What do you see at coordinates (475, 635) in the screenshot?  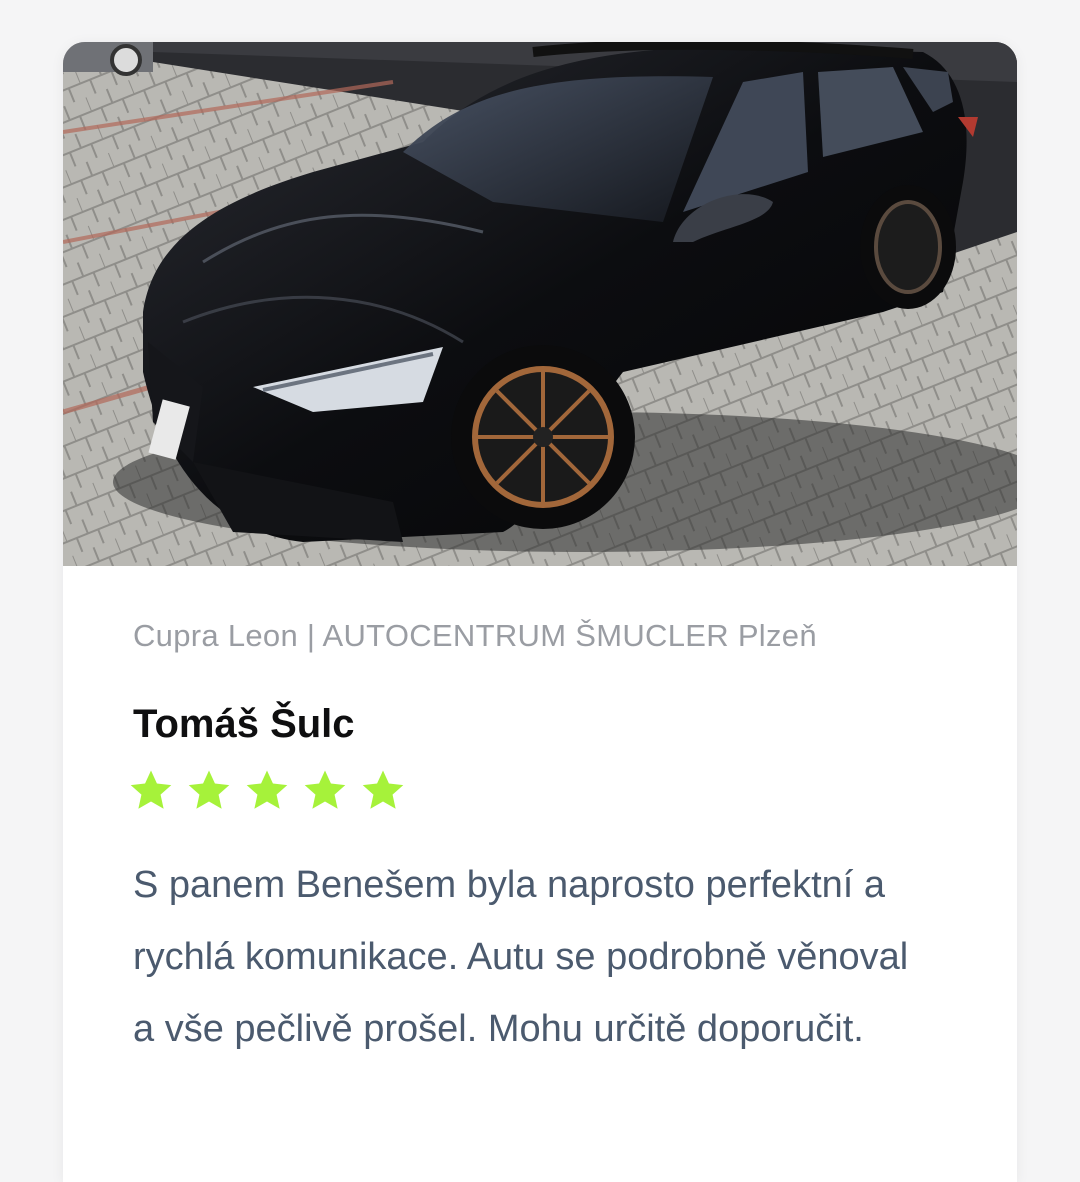 I see `car-and-dealer: Cupra Leon | AUTOCENTRUM ŠMUCLER Plzeň` at bounding box center [475, 635].